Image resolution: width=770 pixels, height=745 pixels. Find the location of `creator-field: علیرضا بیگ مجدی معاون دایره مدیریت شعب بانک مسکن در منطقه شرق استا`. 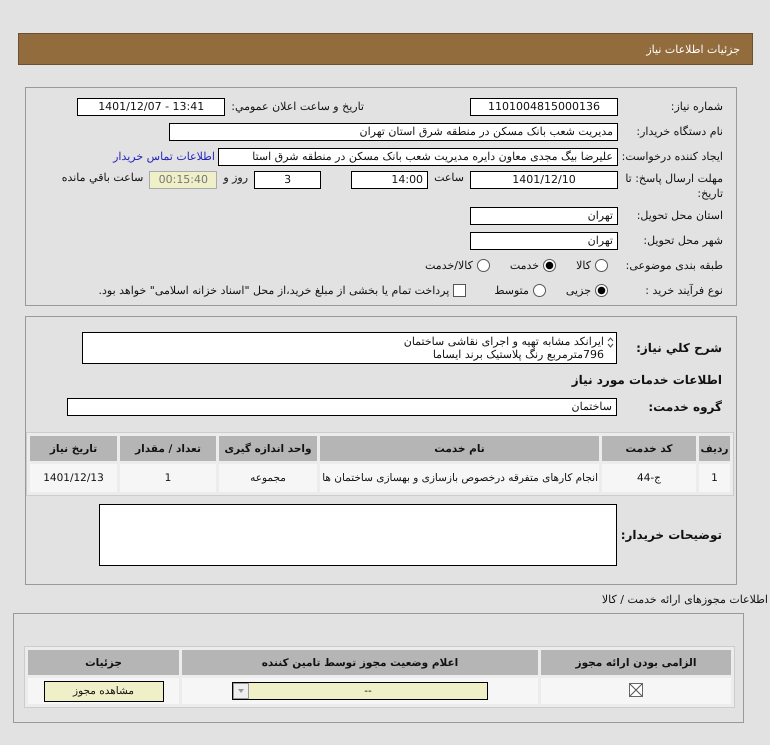

creator-field: علیرضا بیگ مجدی معاون دایره مدیریت شعب بانک مسکن در منطقه شرق استا is located at coordinates (418, 157).